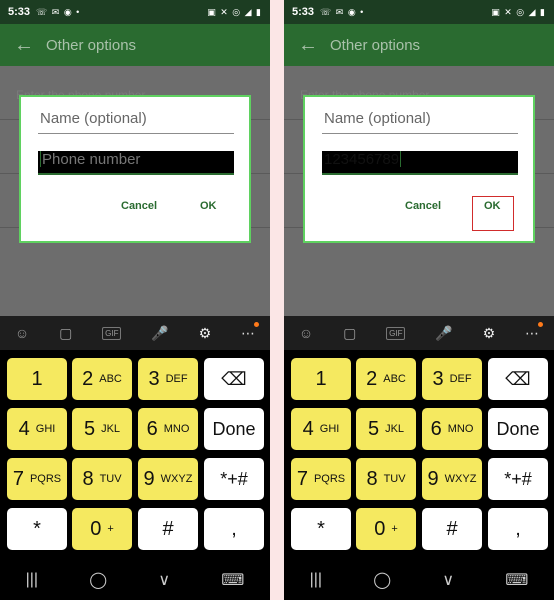  I want to click on add-contact-dialog: Name (optional) Phone number Cancel OK, so click(135, 169).